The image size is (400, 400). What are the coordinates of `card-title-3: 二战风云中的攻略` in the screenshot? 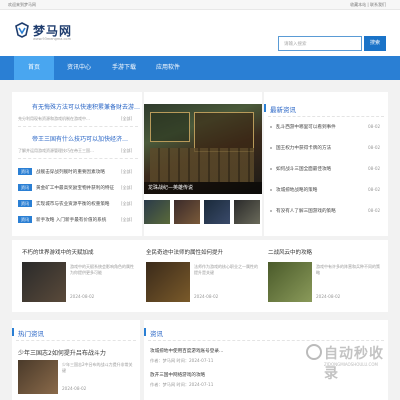 It's located at (290, 252).